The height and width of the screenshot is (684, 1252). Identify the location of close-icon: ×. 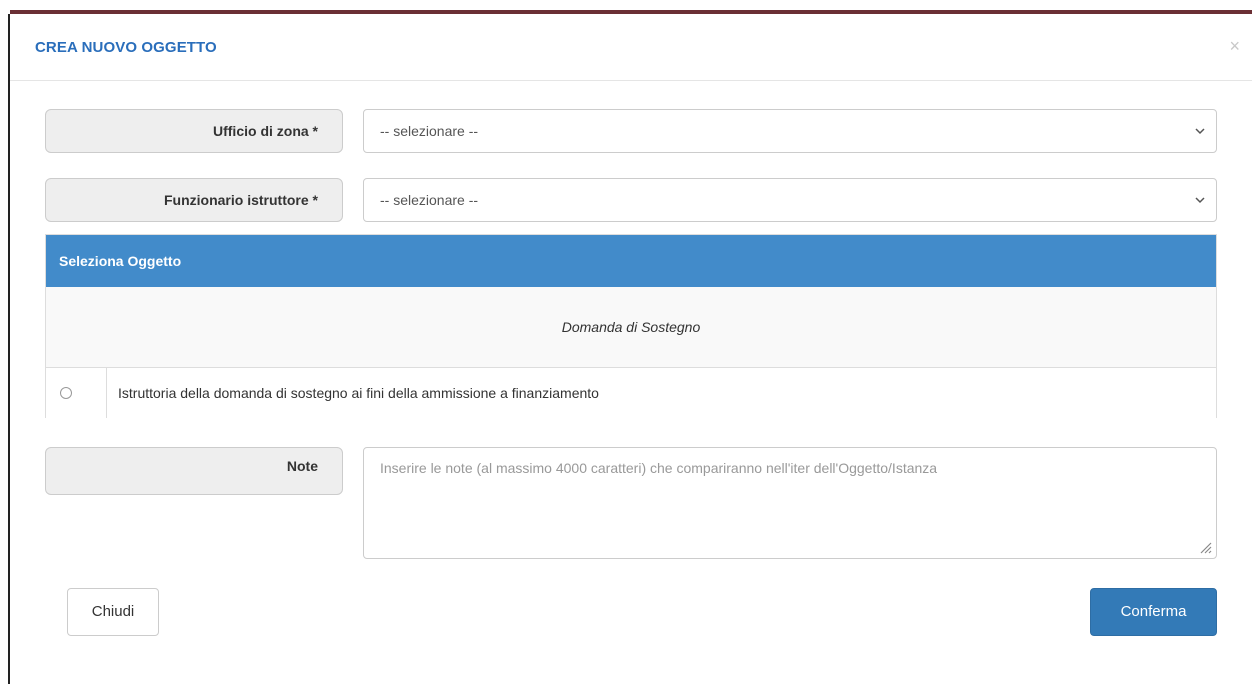
(1234, 46).